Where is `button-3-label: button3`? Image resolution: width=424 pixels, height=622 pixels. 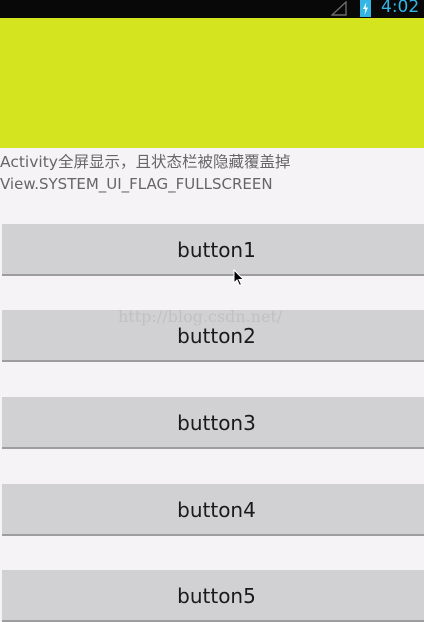
button-3-label: button3 is located at coordinates (216, 423).